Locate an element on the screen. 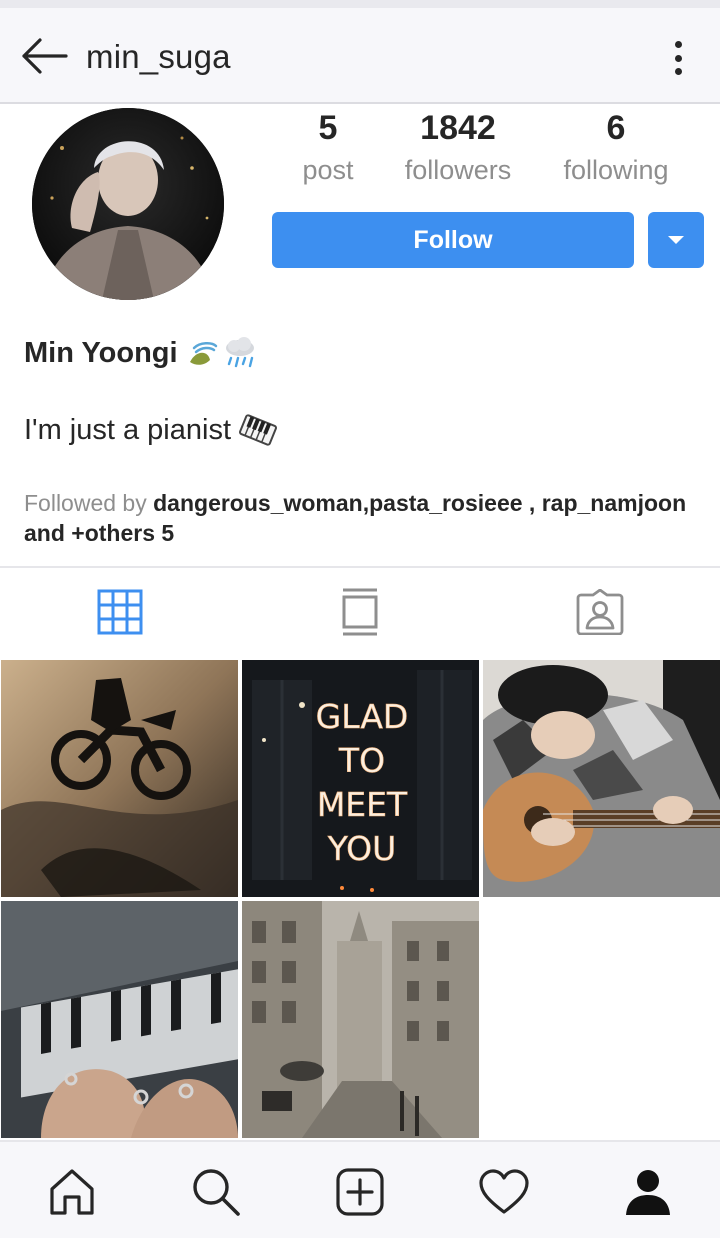  more-options-button is located at coordinates (678, 58).